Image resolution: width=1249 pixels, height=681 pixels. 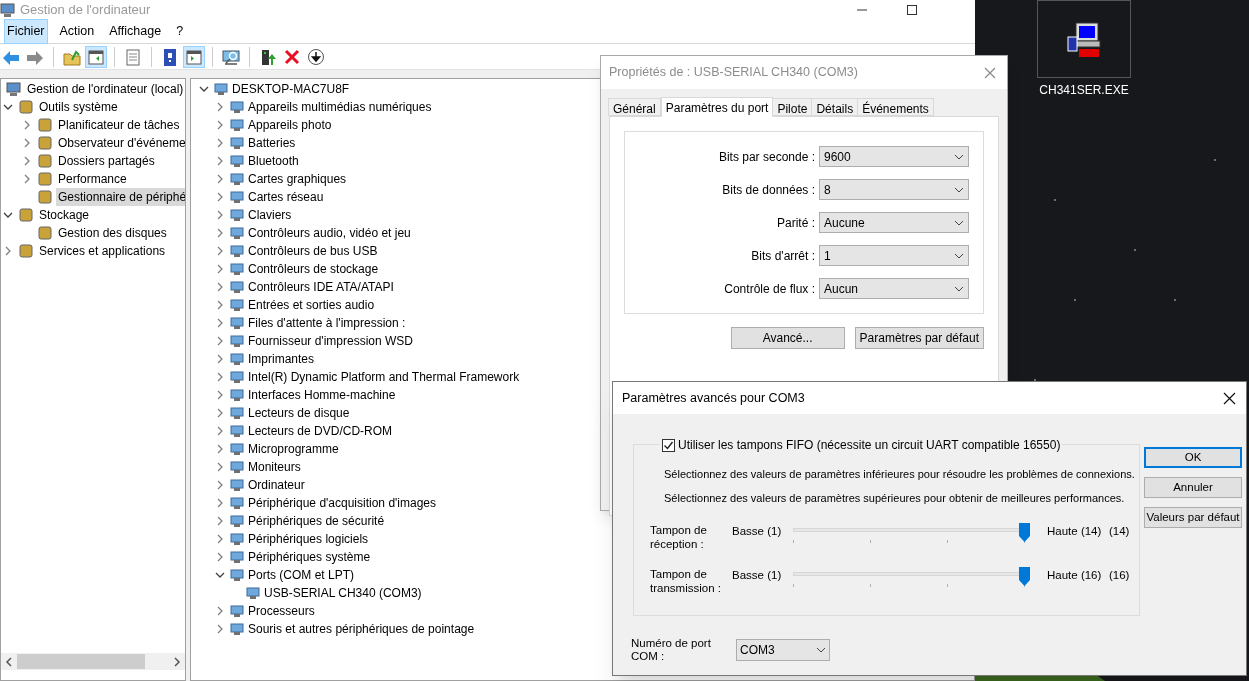 I want to click on tree-item: Périphériques de sécurité, so click(x=316, y=521).